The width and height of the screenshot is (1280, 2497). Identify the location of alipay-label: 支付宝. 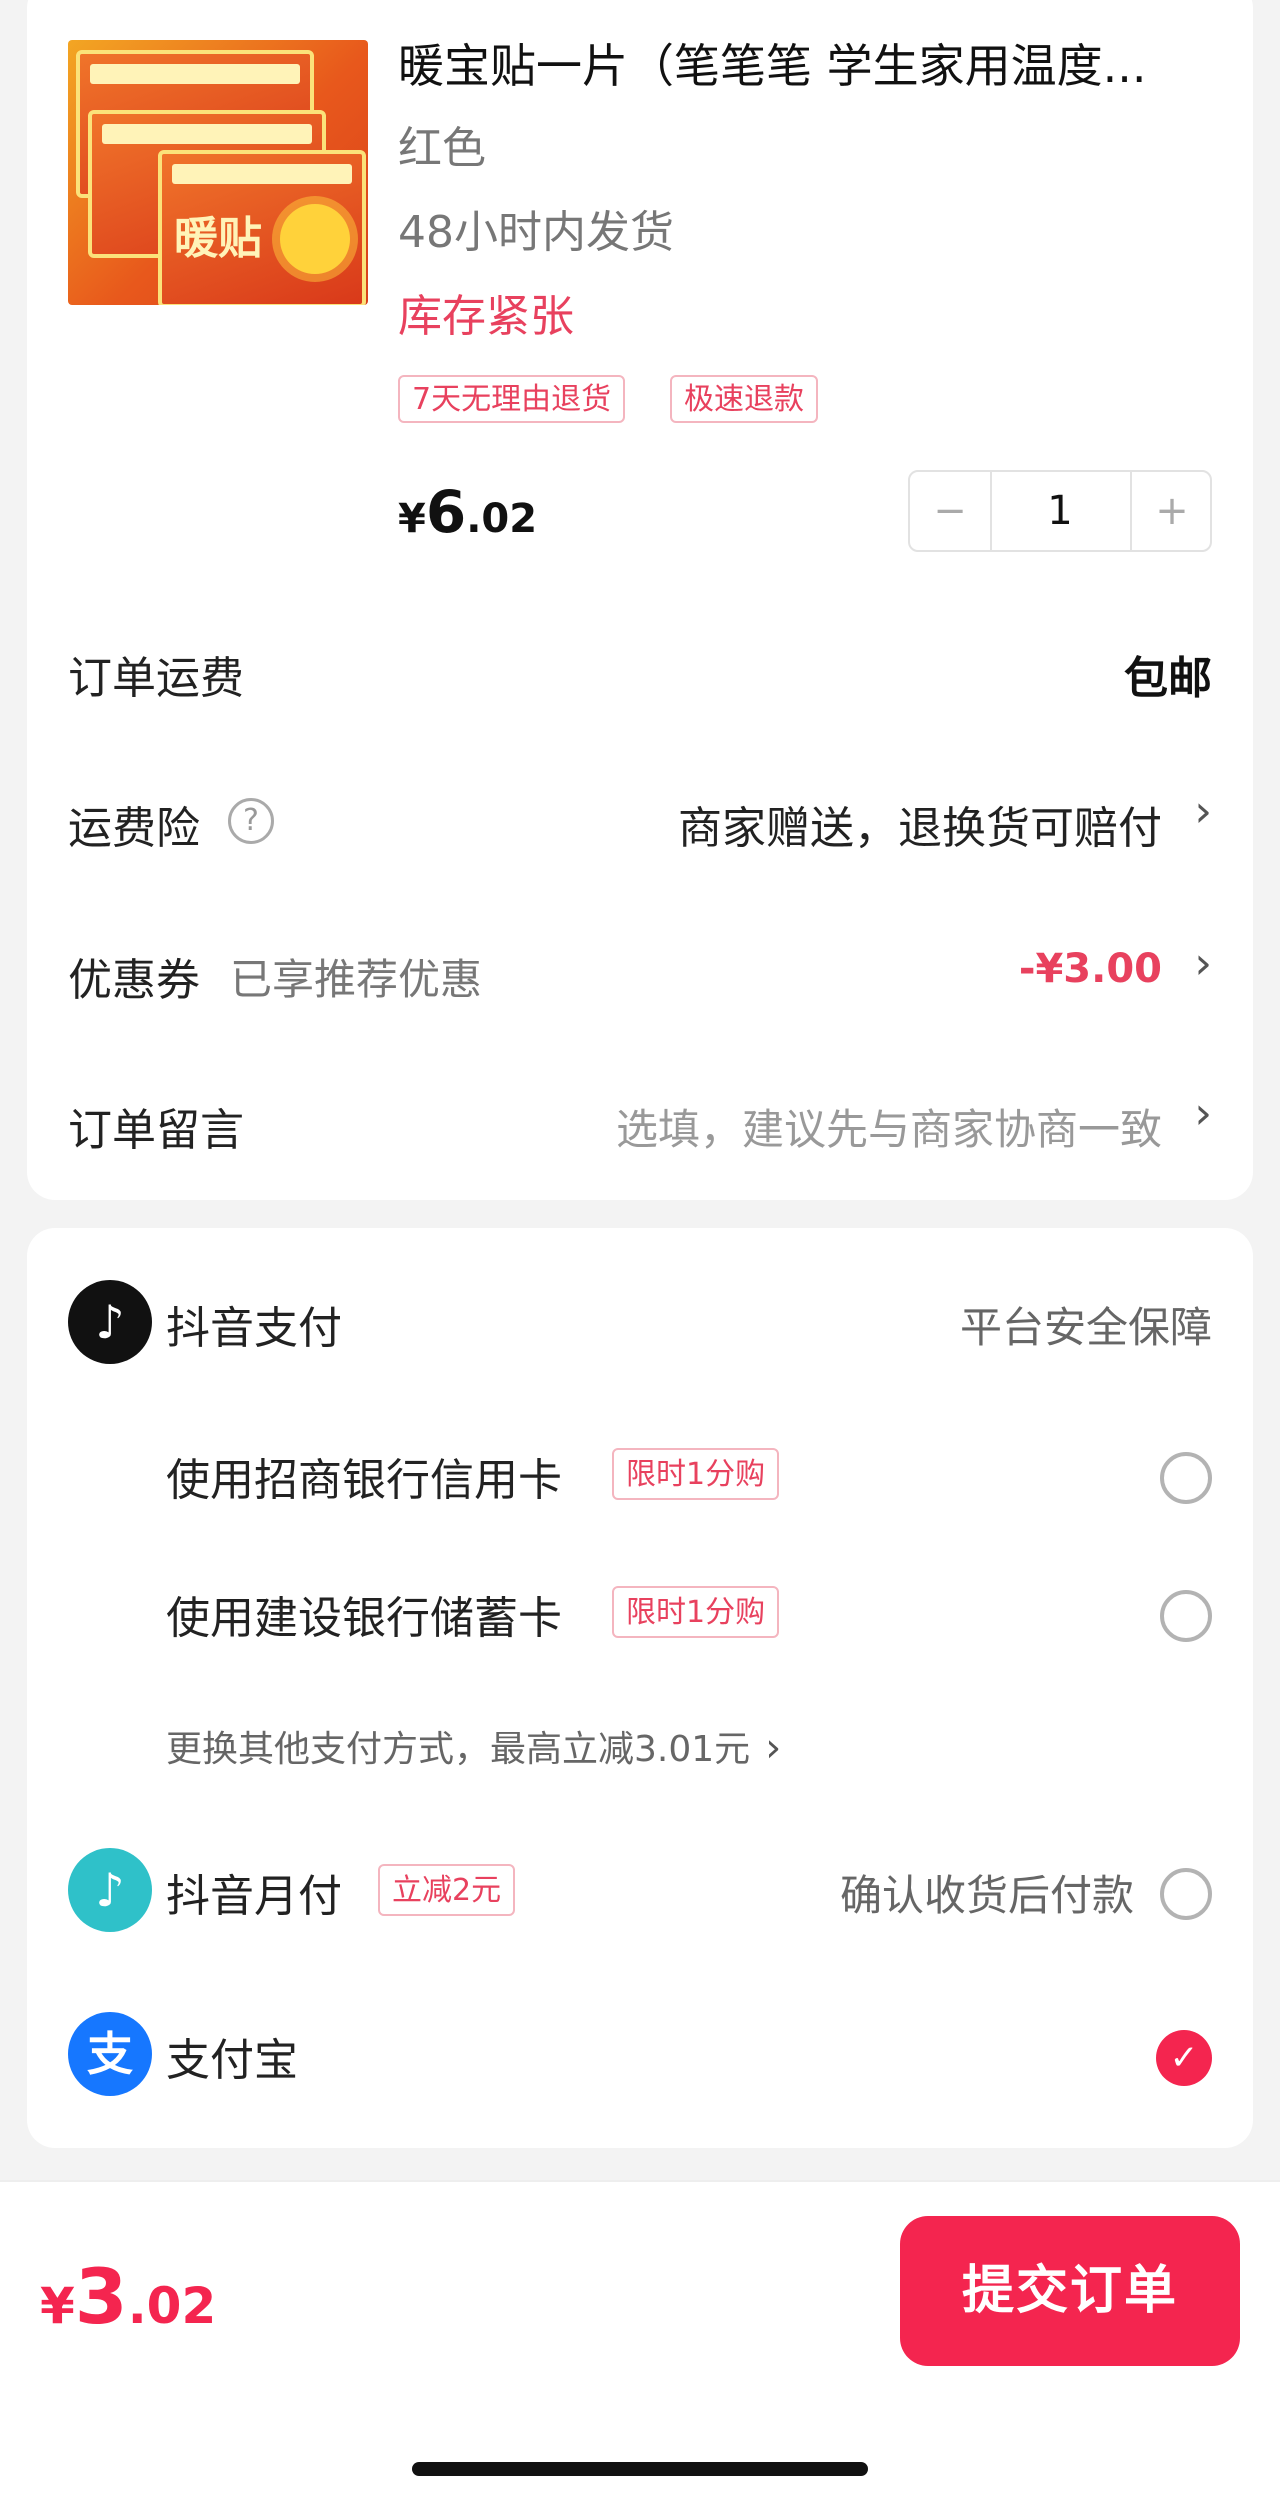
(232, 2060).